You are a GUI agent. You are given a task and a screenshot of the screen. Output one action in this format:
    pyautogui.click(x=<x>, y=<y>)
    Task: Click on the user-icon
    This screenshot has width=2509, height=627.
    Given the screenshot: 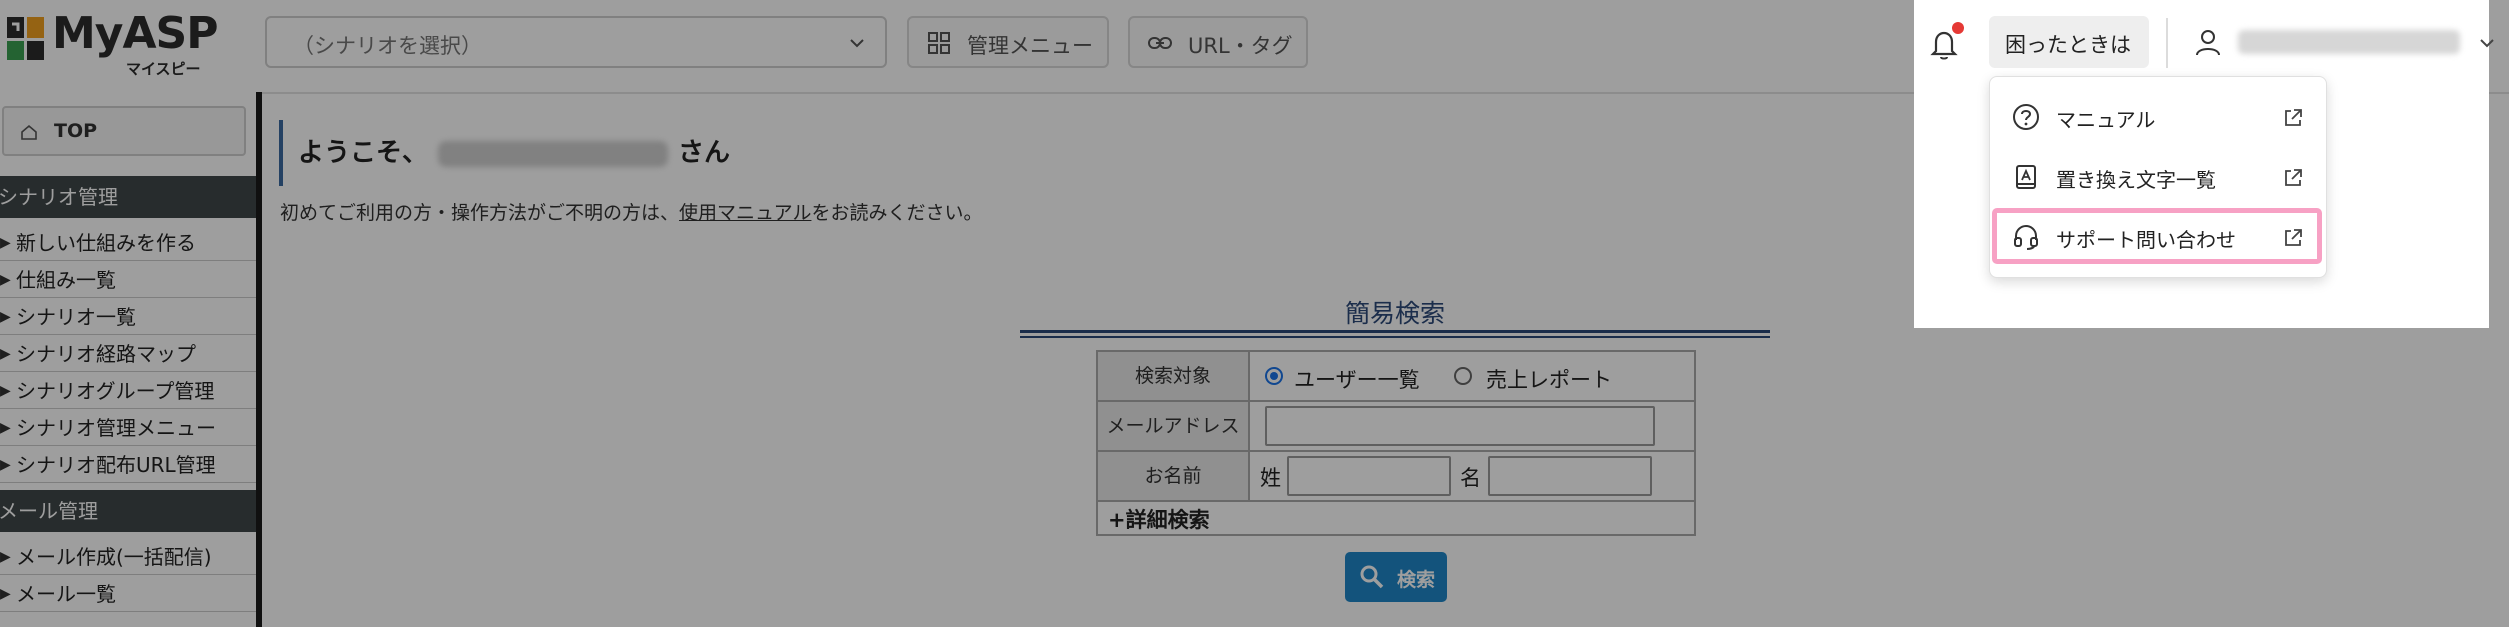 What is the action you would take?
    pyautogui.click(x=2208, y=42)
    